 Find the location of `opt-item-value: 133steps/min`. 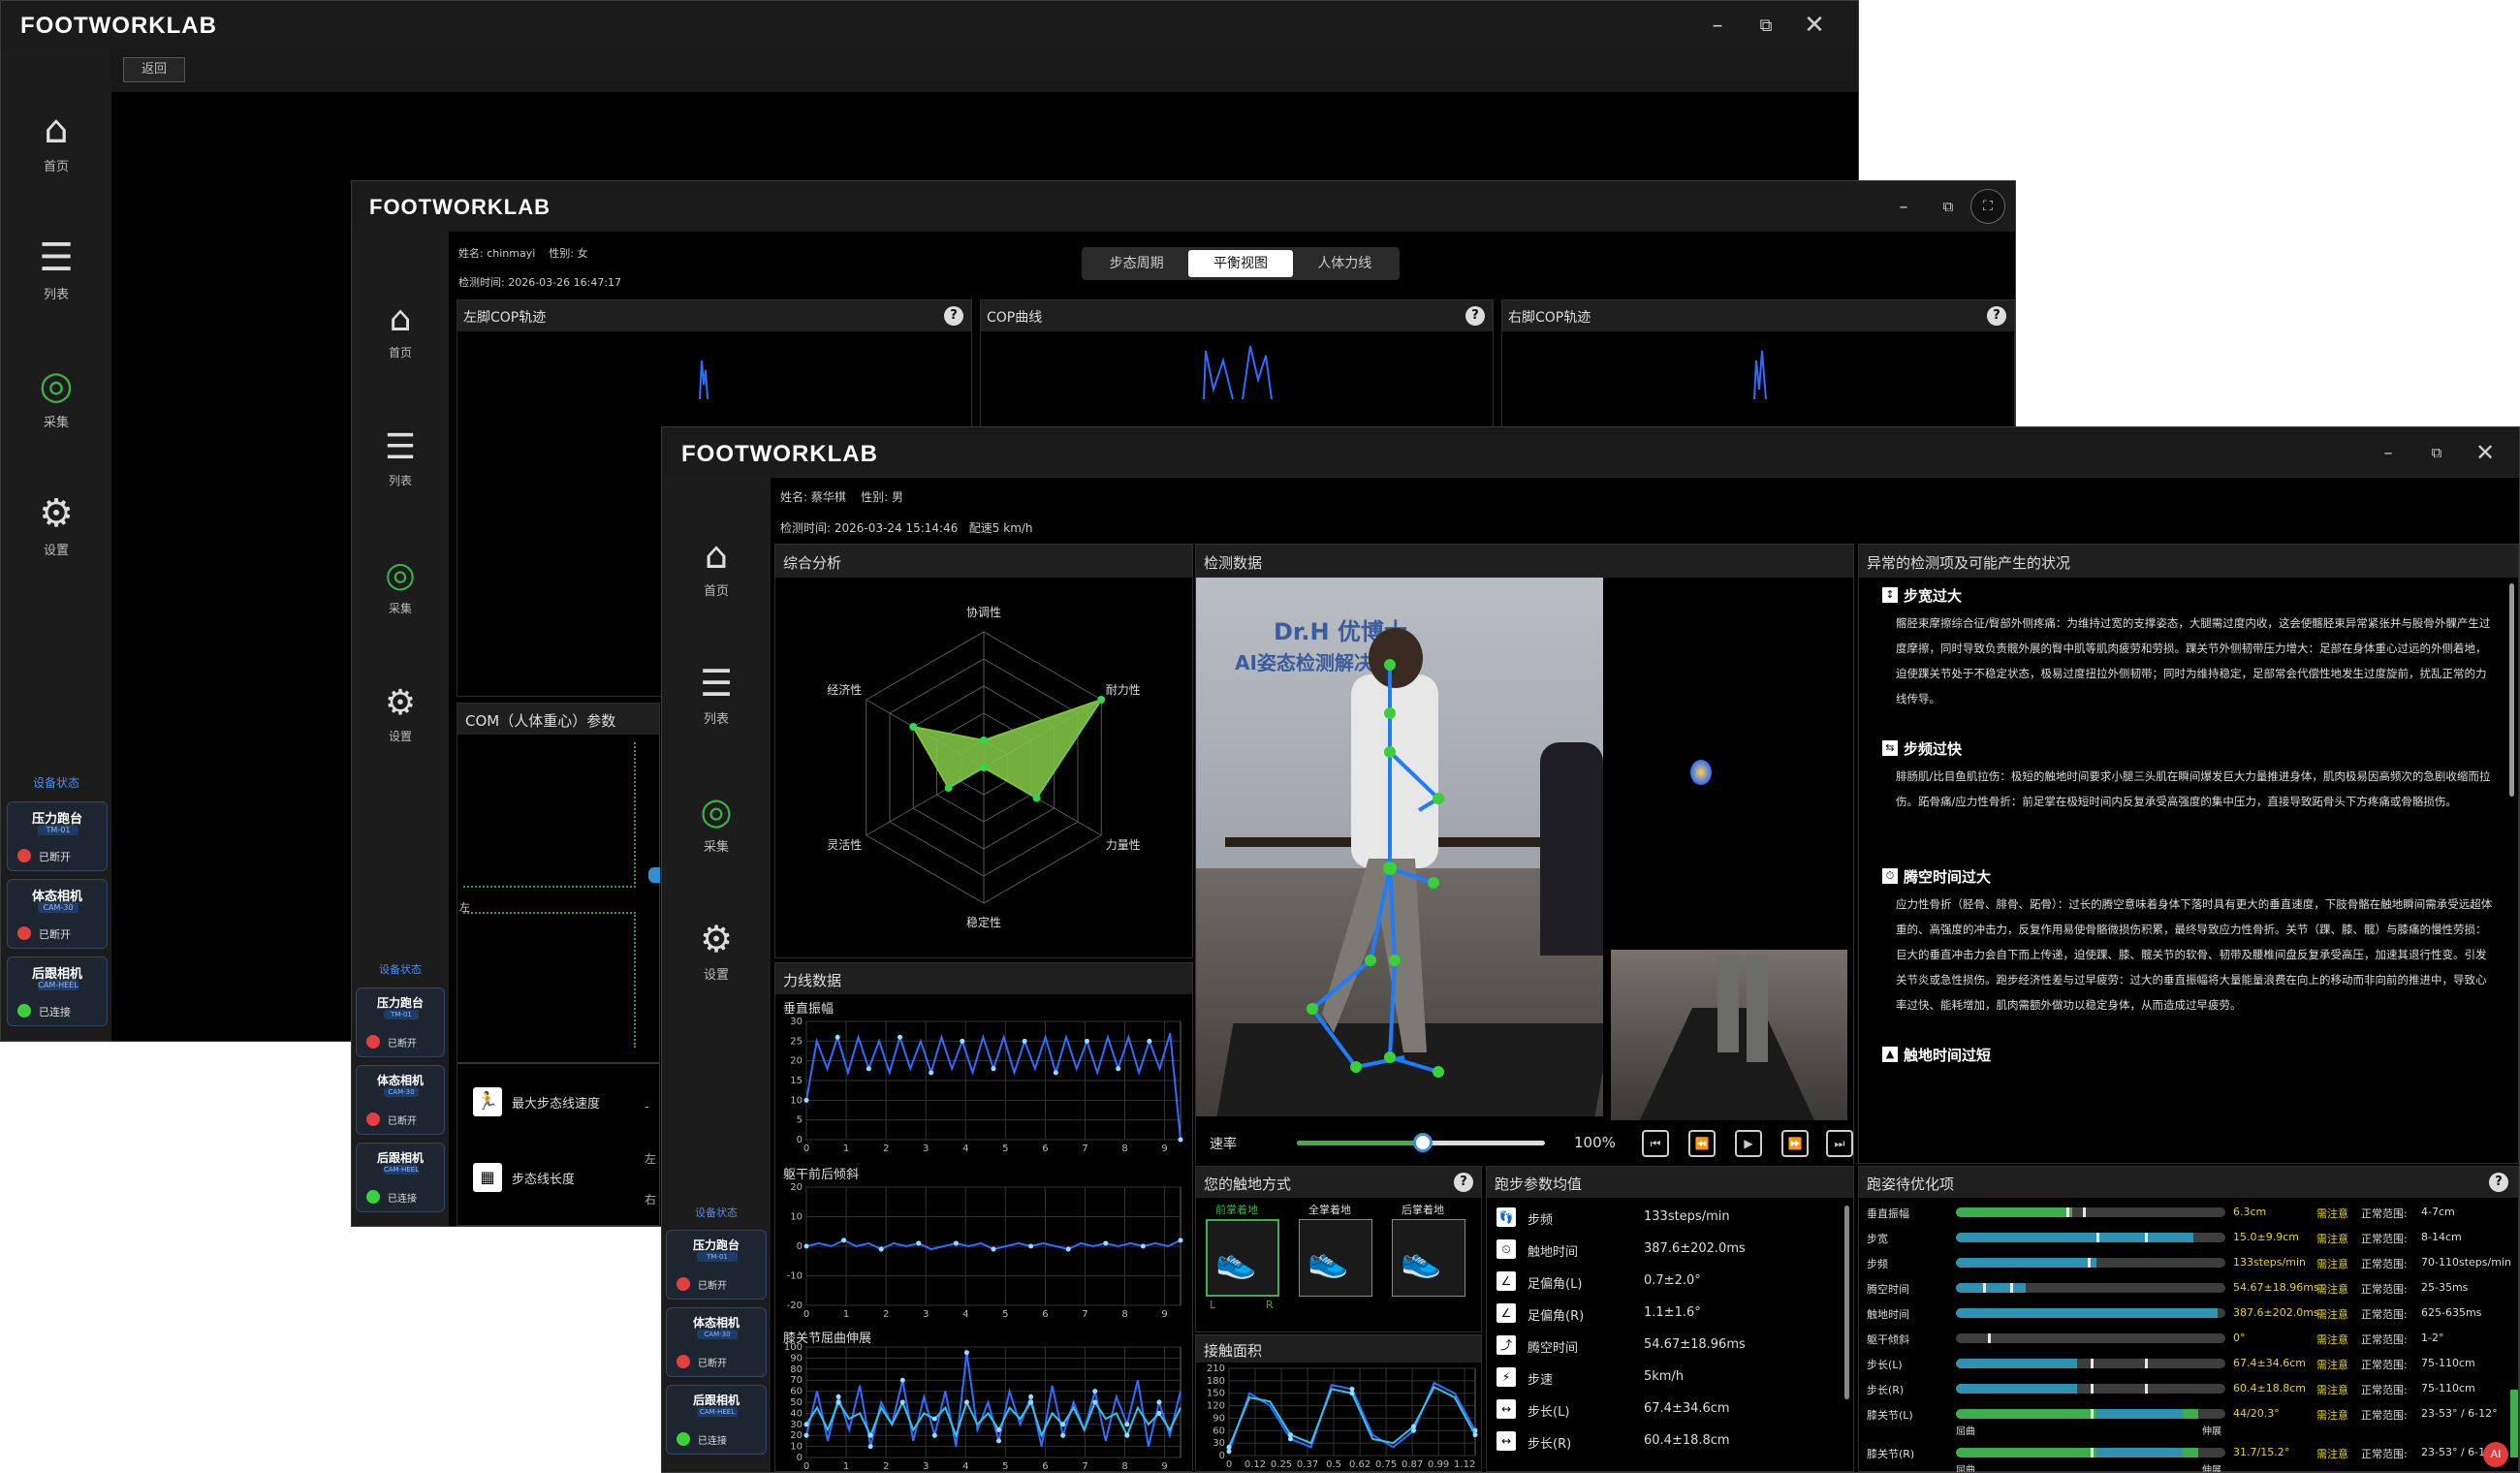

opt-item-value: 133steps/min is located at coordinates (2269, 1262).